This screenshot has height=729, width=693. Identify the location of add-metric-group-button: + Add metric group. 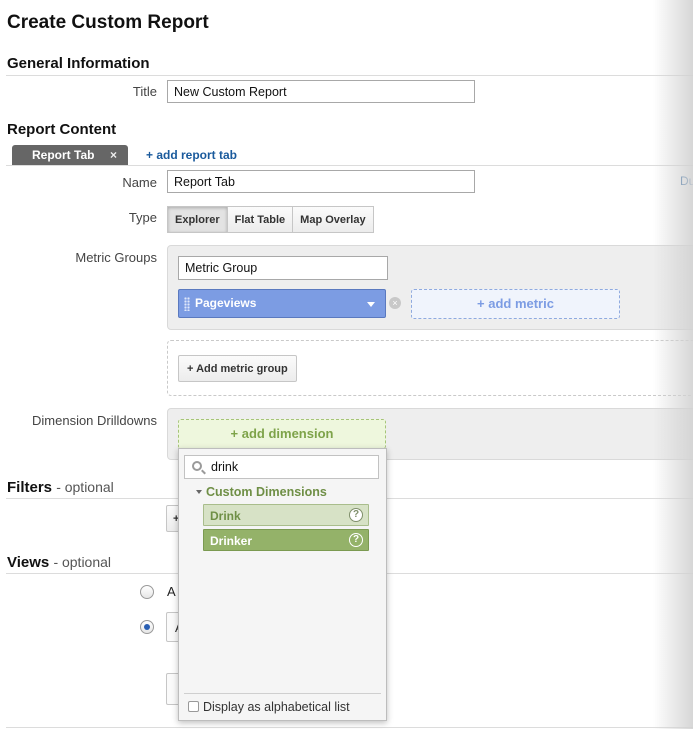
(237, 368).